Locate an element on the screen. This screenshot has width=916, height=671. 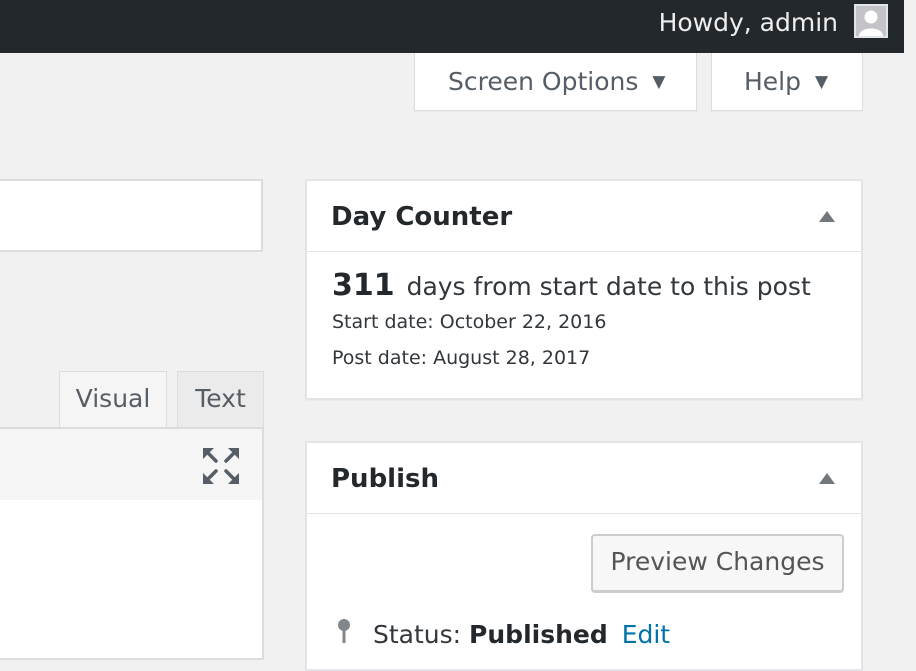
screen-options-label: Screen Options is located at coordinates (543, 81).